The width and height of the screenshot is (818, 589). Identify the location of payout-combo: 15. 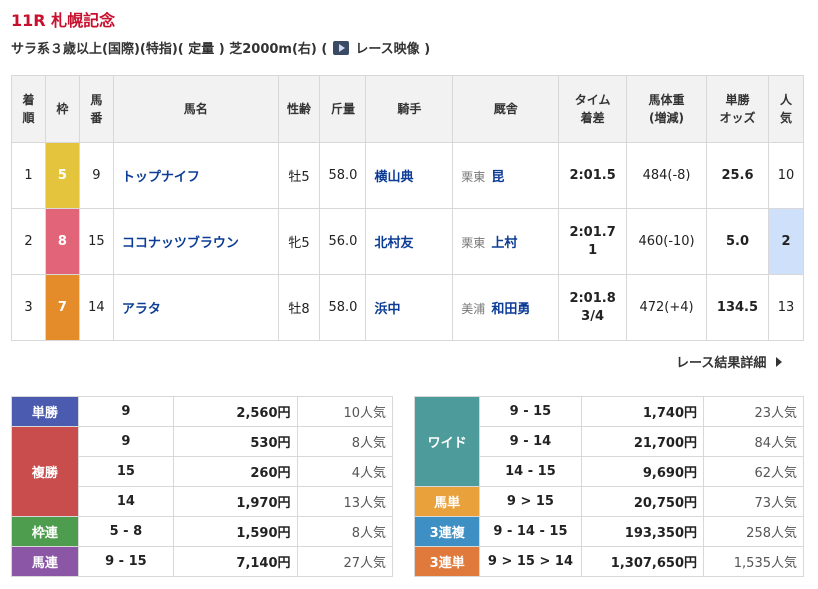
(126, 471).